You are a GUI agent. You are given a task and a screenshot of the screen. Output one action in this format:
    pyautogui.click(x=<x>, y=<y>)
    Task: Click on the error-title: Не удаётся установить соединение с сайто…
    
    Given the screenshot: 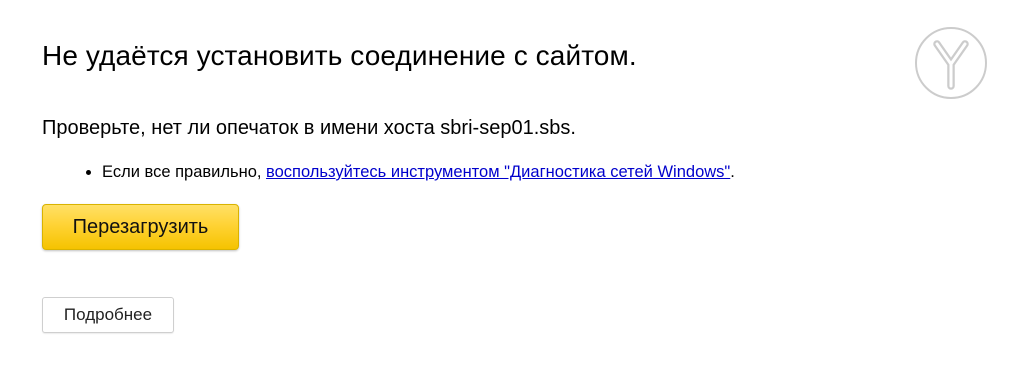 What is the action you would take?
    pyautogui.click(x=339, y=55)
    